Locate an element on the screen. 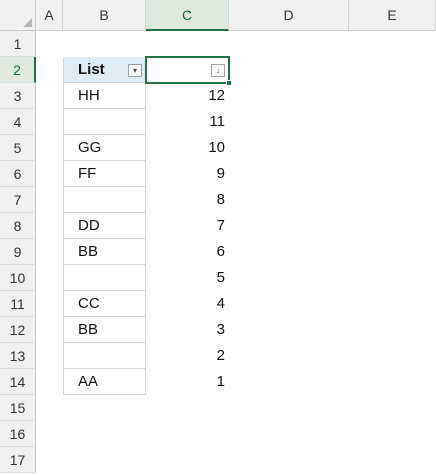  column-header-a: A is located at coordinates (49, 15).